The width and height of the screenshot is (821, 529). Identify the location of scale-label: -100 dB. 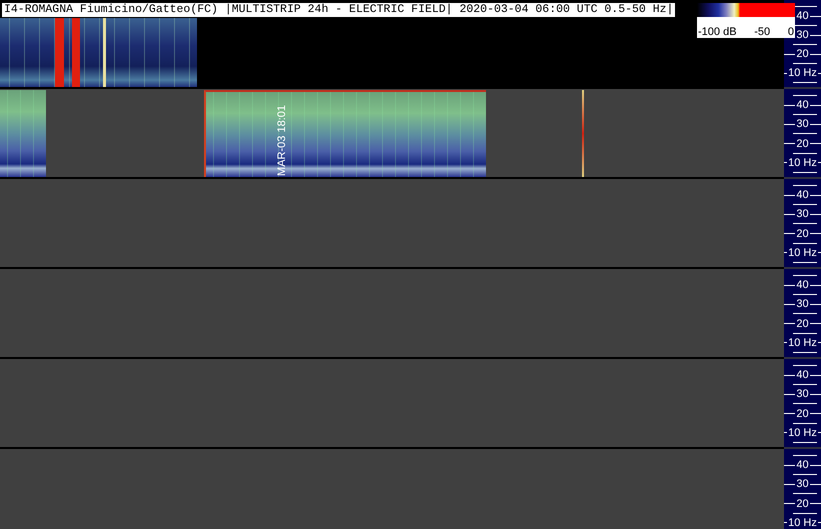
(717, 32).